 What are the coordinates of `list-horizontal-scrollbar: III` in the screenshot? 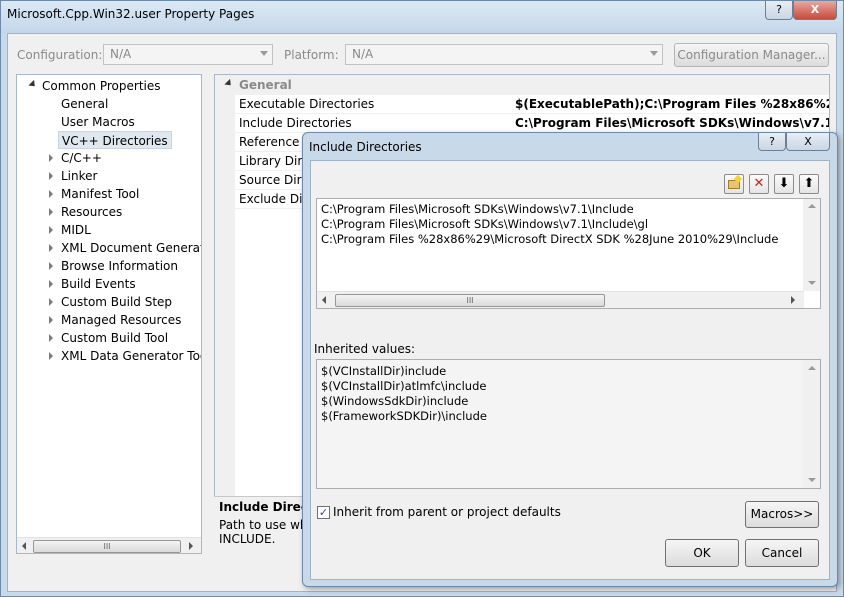 It's located at (560, 299).